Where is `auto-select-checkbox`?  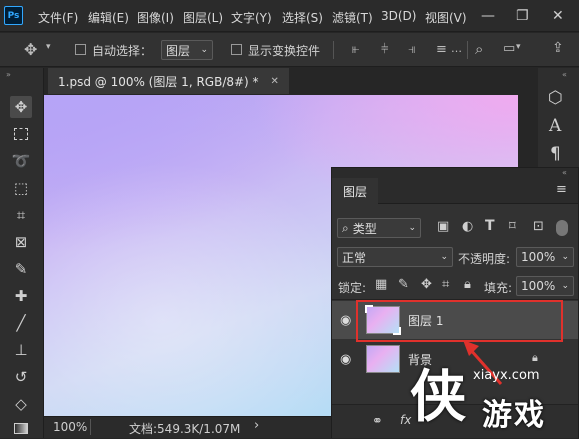
auto-select-checkbox is located at coordinates (80, 49).